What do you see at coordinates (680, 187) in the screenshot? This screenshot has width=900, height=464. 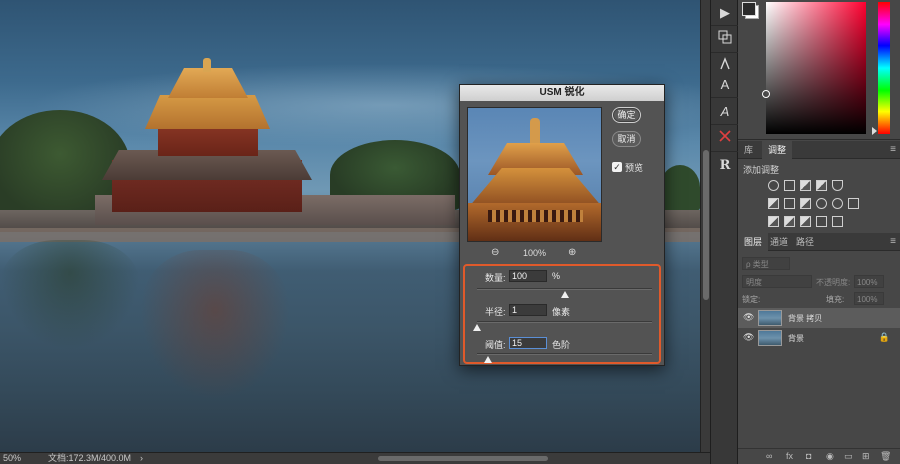 I see `trees-far` at bounding box center [680, 187].